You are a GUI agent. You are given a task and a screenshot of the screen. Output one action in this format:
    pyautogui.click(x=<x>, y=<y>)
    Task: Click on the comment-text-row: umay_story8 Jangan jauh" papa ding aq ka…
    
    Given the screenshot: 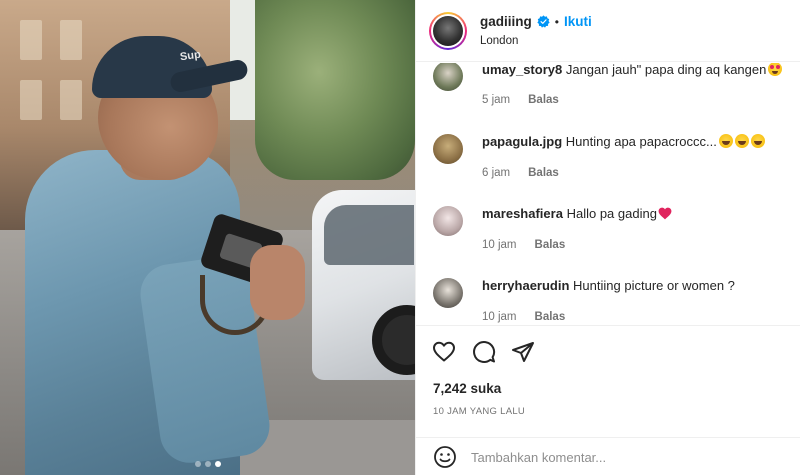 What is the action you would take?
    pyautogui.click(x=637, y=70)
    